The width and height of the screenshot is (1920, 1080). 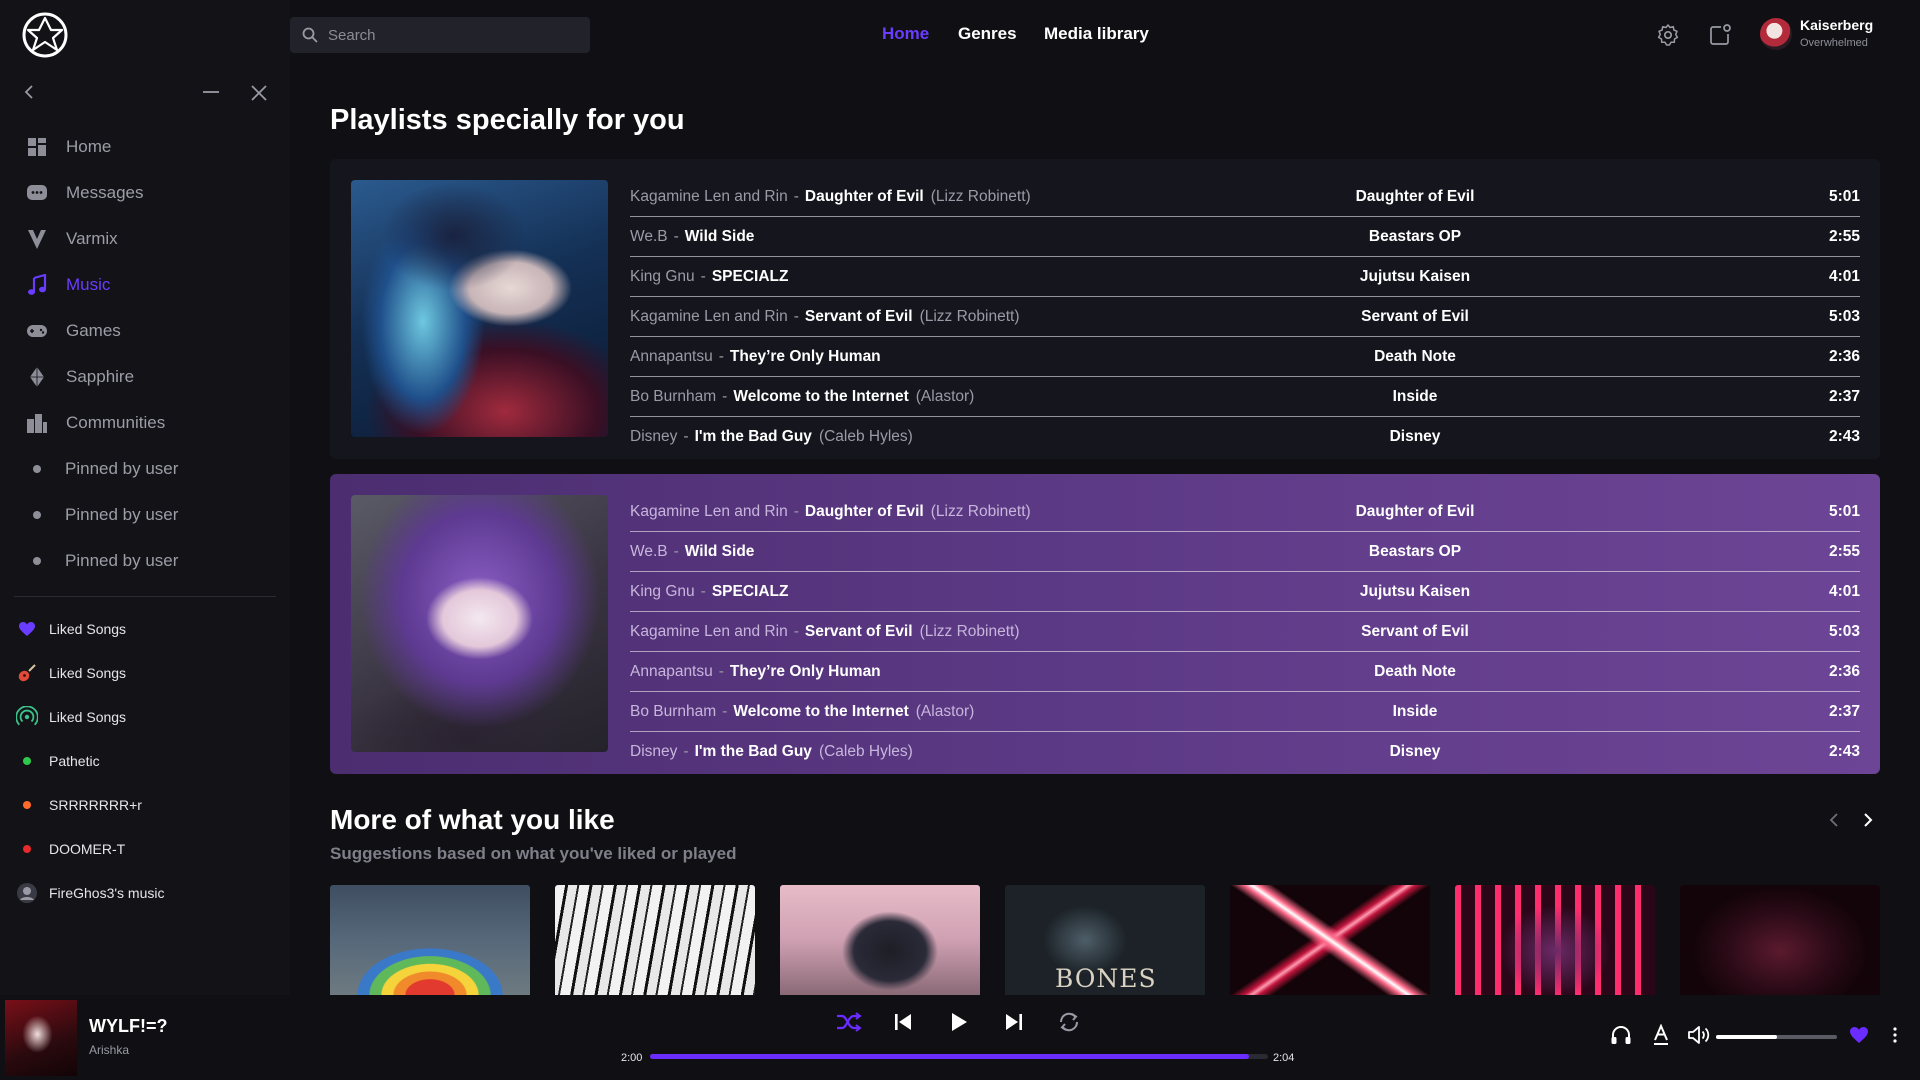 I want to click on now-playing-cover, so click(x=41, y=1038).